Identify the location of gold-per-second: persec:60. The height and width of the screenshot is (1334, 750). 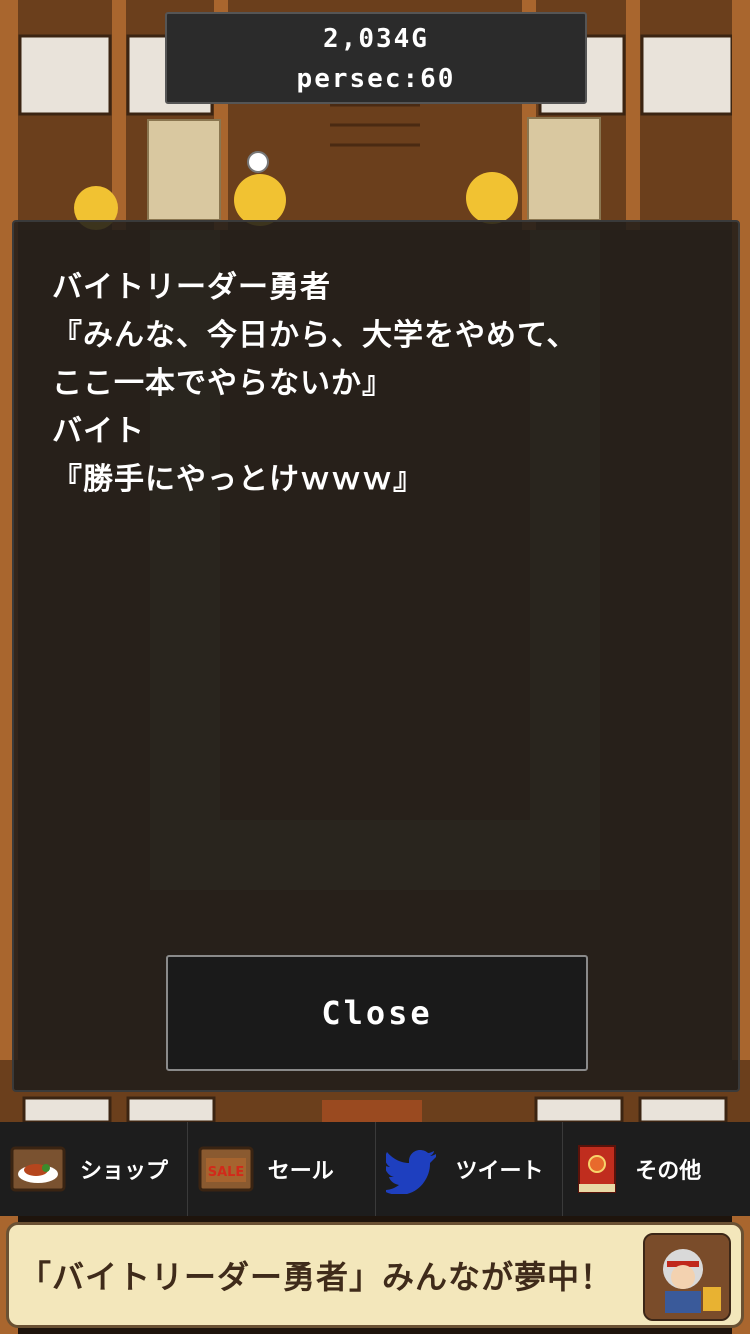
(376, 79).